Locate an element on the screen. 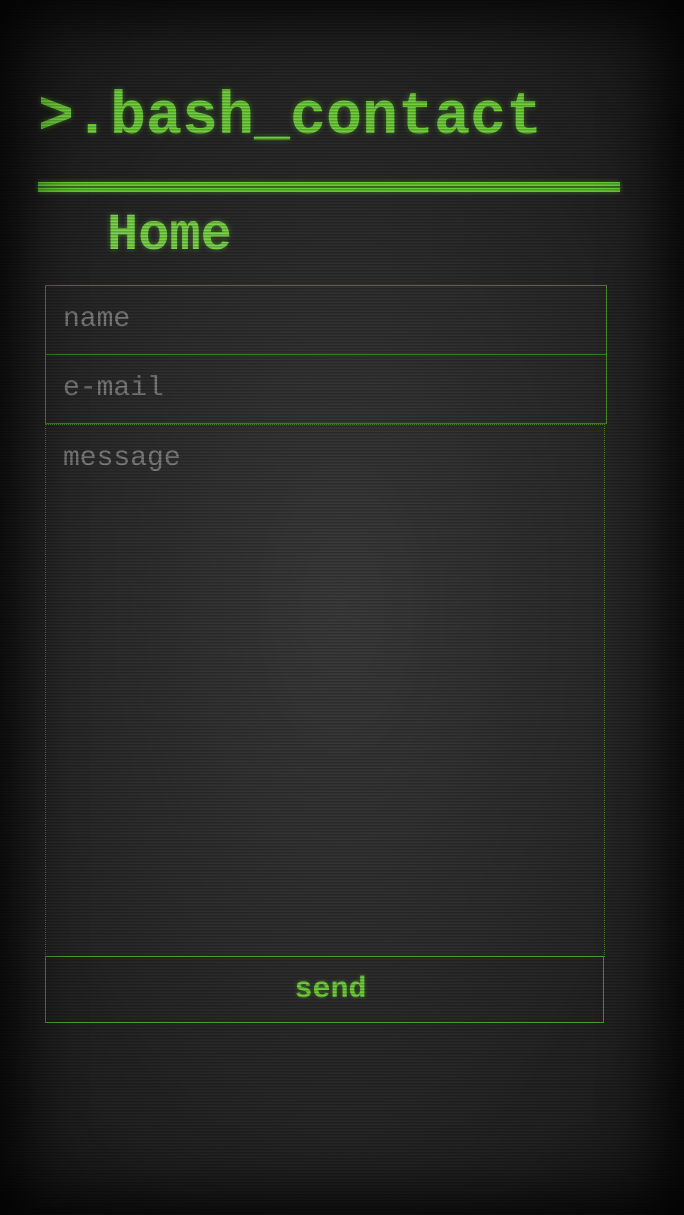 Image resolution: width=684 pixels, height=1215 pixels. title-underline is located at coordinates (329, 187).